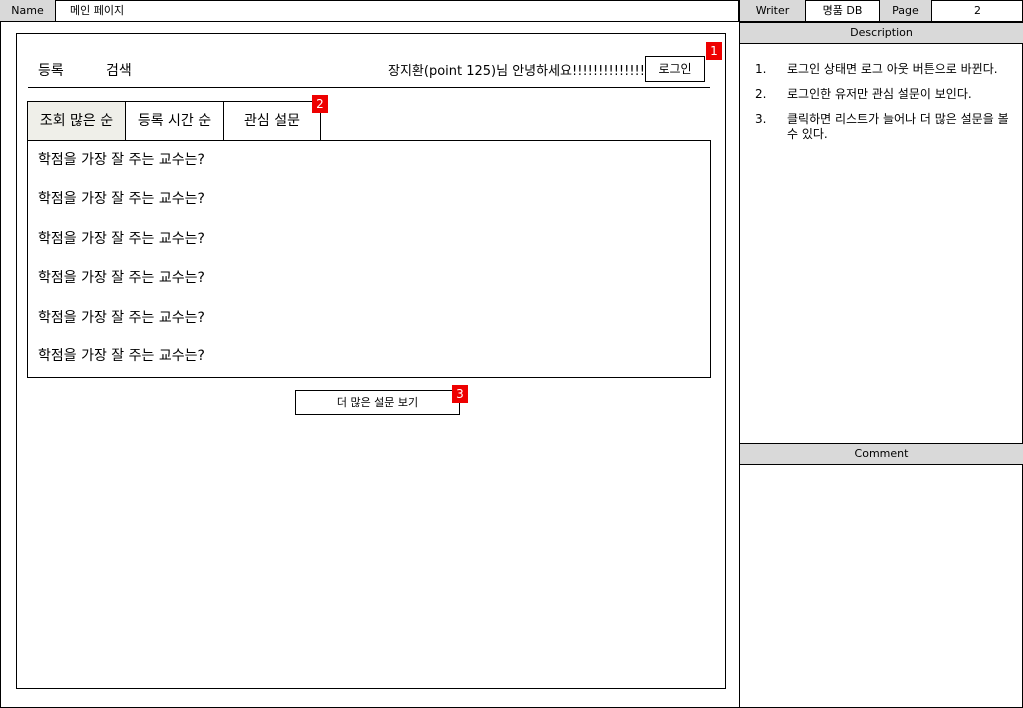 This screenshot has height=708, width=1023. I want to click on description-header: Description, so click(881, 33).